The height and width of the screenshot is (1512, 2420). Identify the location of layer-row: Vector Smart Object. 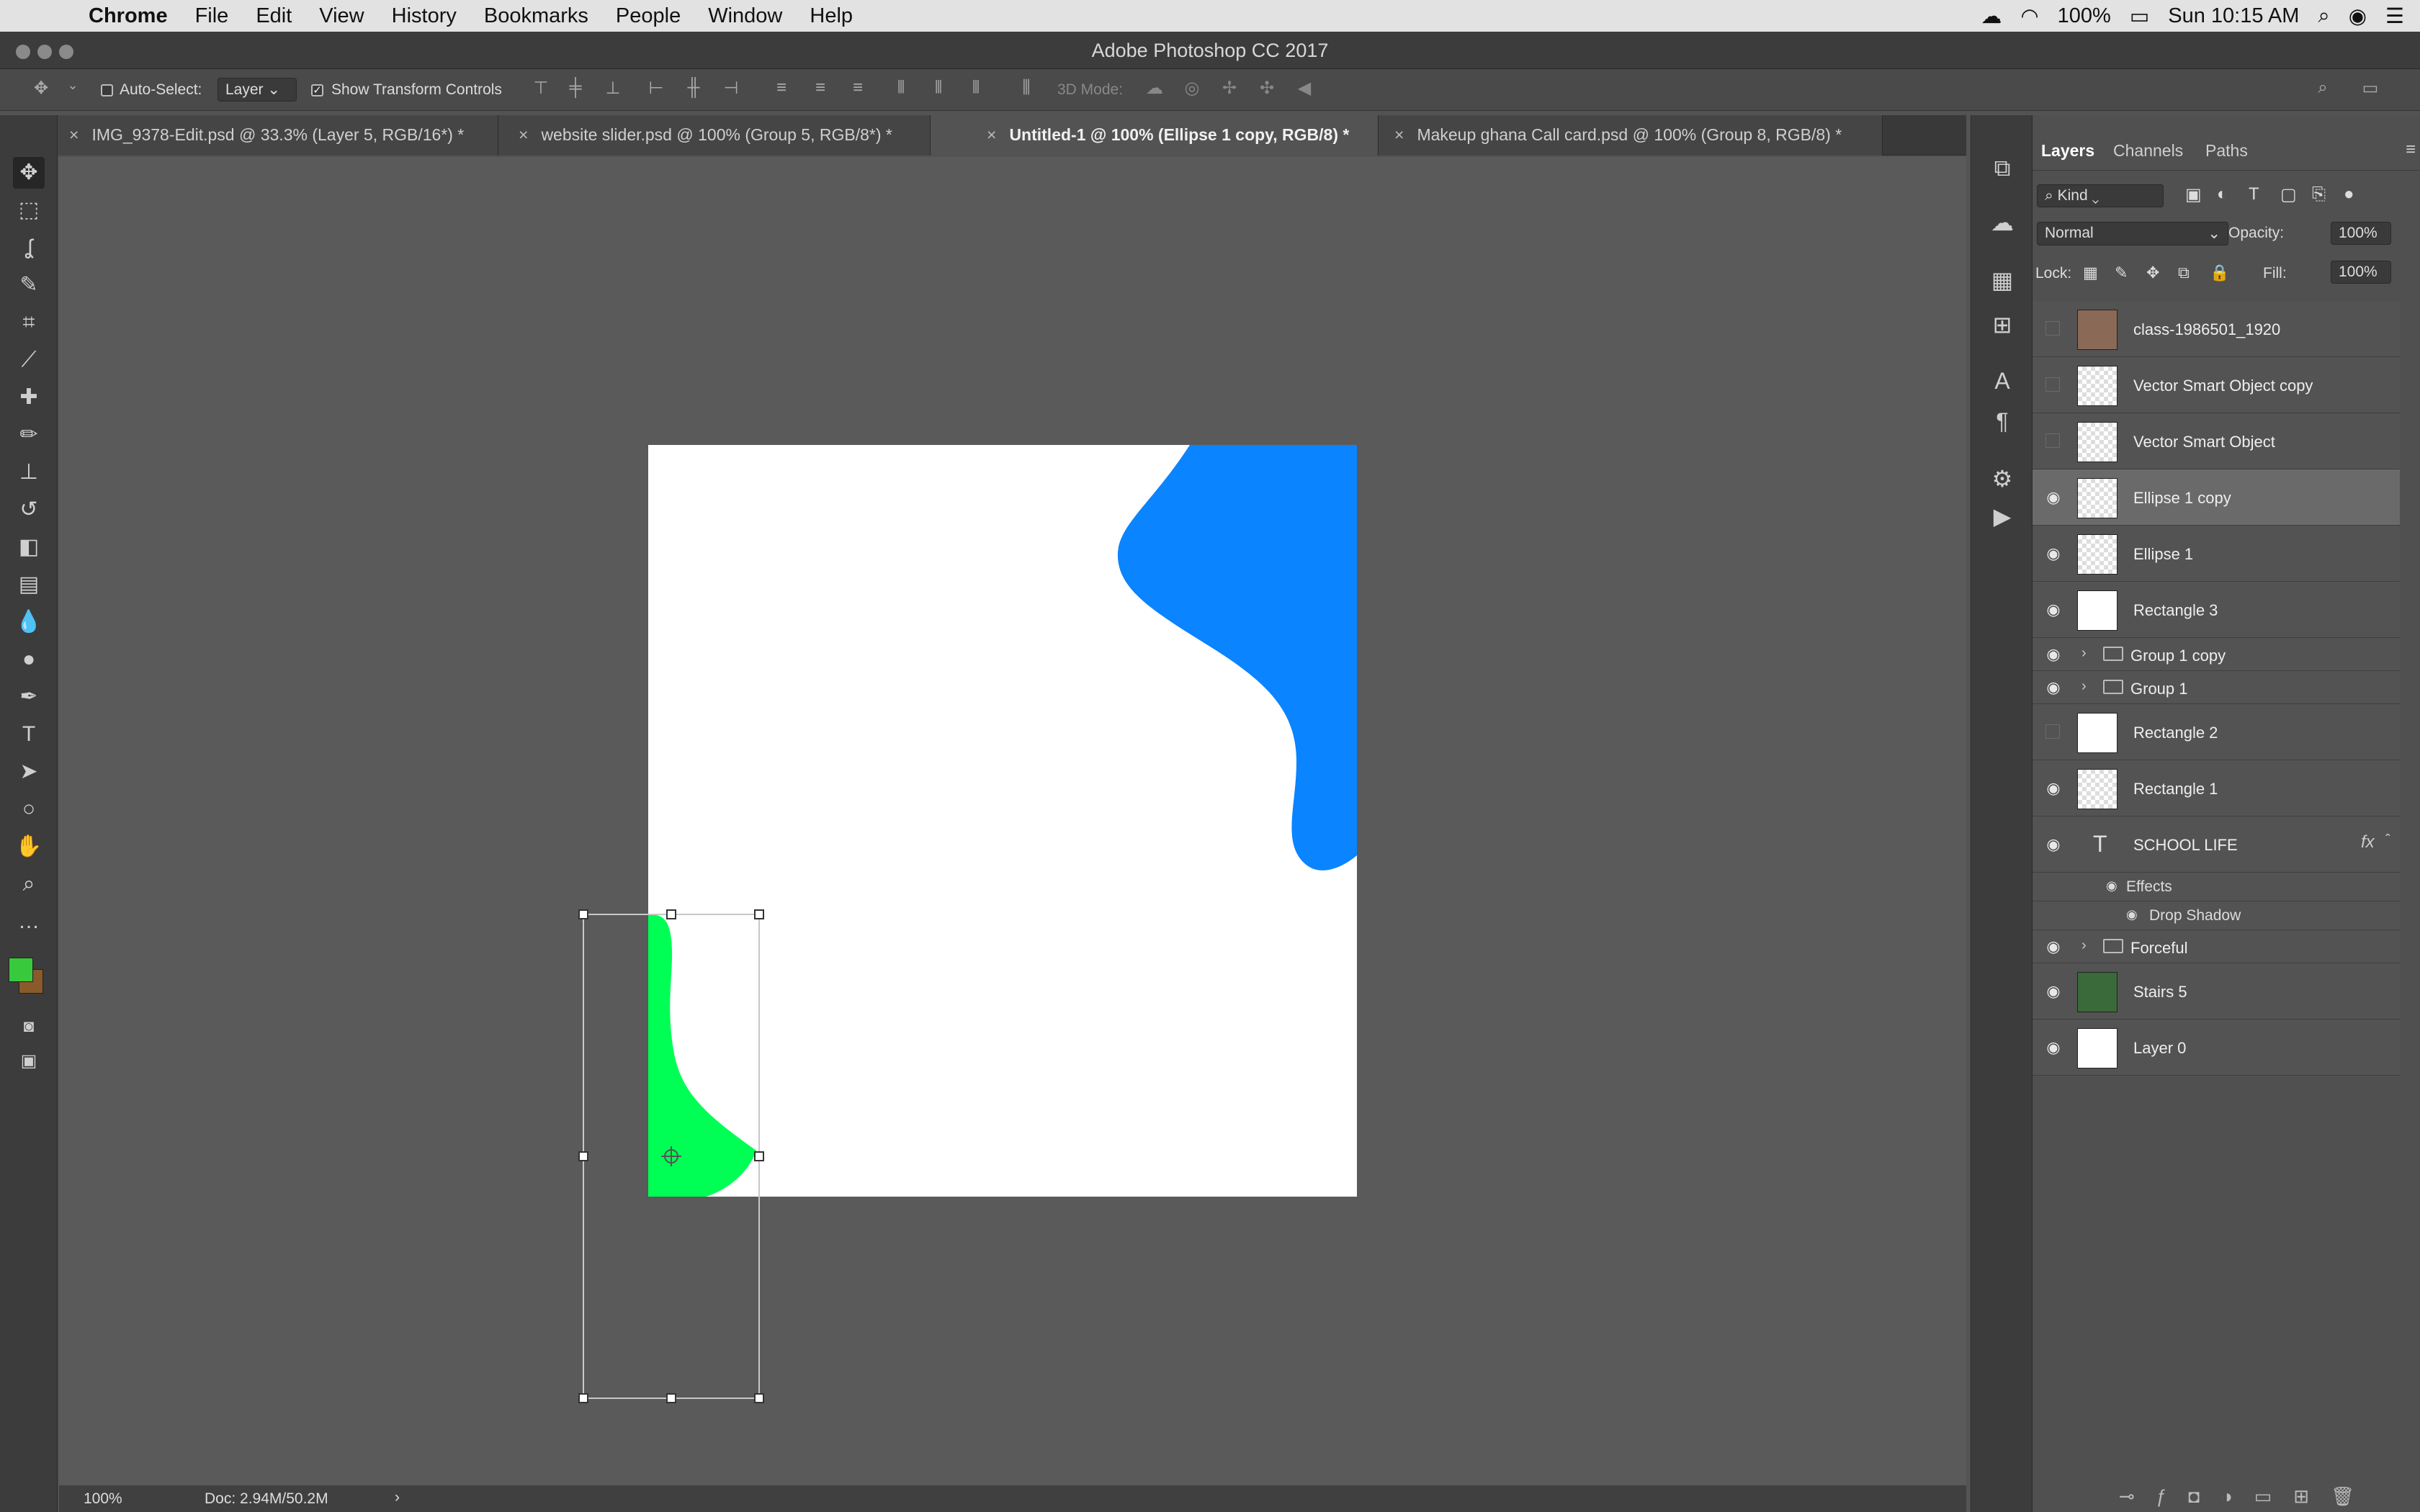
(2216, 441).